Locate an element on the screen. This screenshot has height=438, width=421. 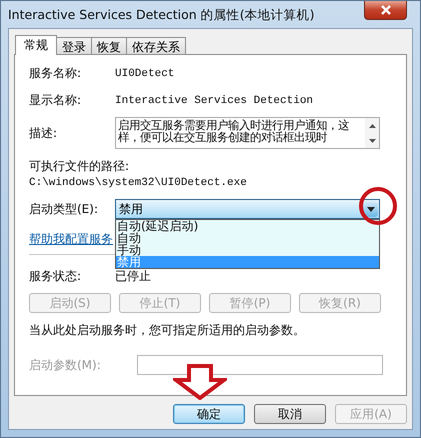
startup-type-dropdown: 禁用 is located at coordinates (247, 209).